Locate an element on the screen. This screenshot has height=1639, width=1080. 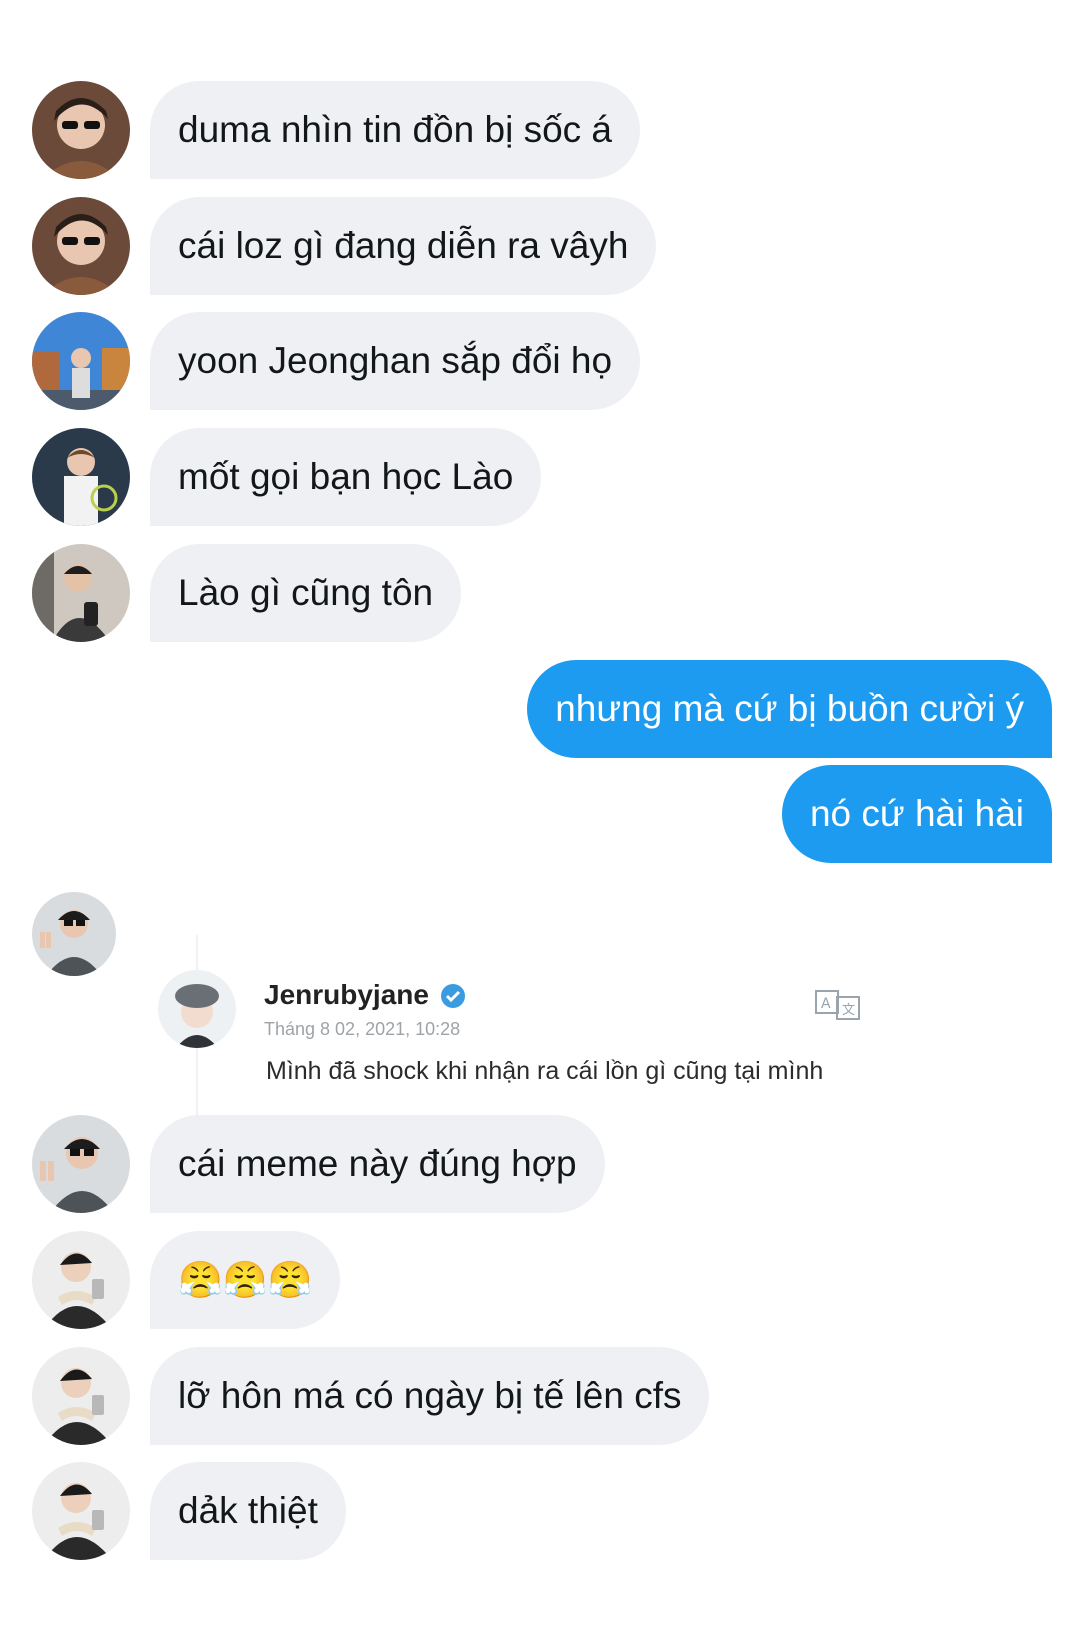
incoming-message-bubble: yoon Jeonghan sắp đổi họ is located at coordinates (395, 361).